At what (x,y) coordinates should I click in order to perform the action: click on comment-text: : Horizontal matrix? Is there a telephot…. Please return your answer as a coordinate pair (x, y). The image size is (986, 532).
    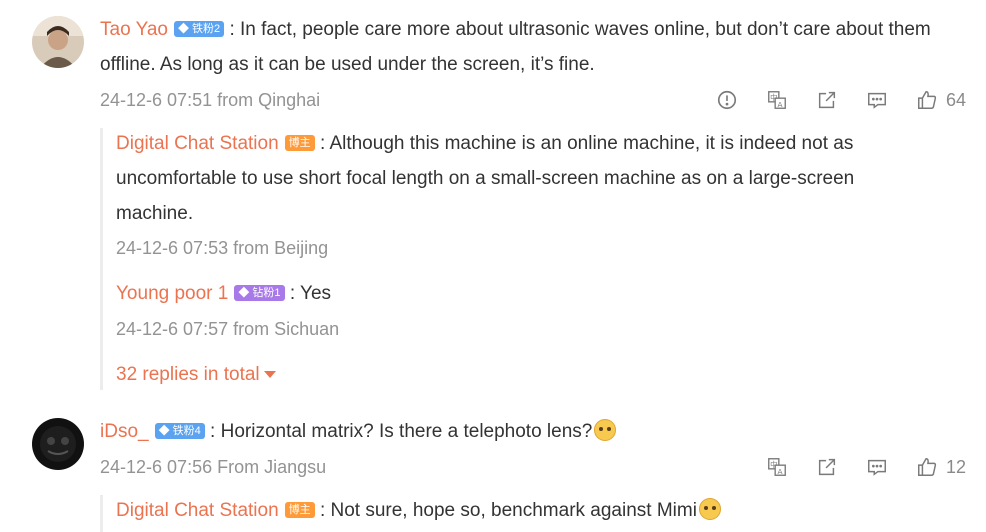
    Looking at the image, I should click on (401, 431).